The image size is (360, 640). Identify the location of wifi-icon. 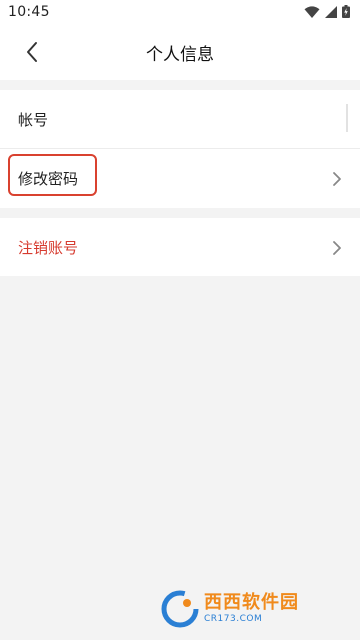
(312, 12).